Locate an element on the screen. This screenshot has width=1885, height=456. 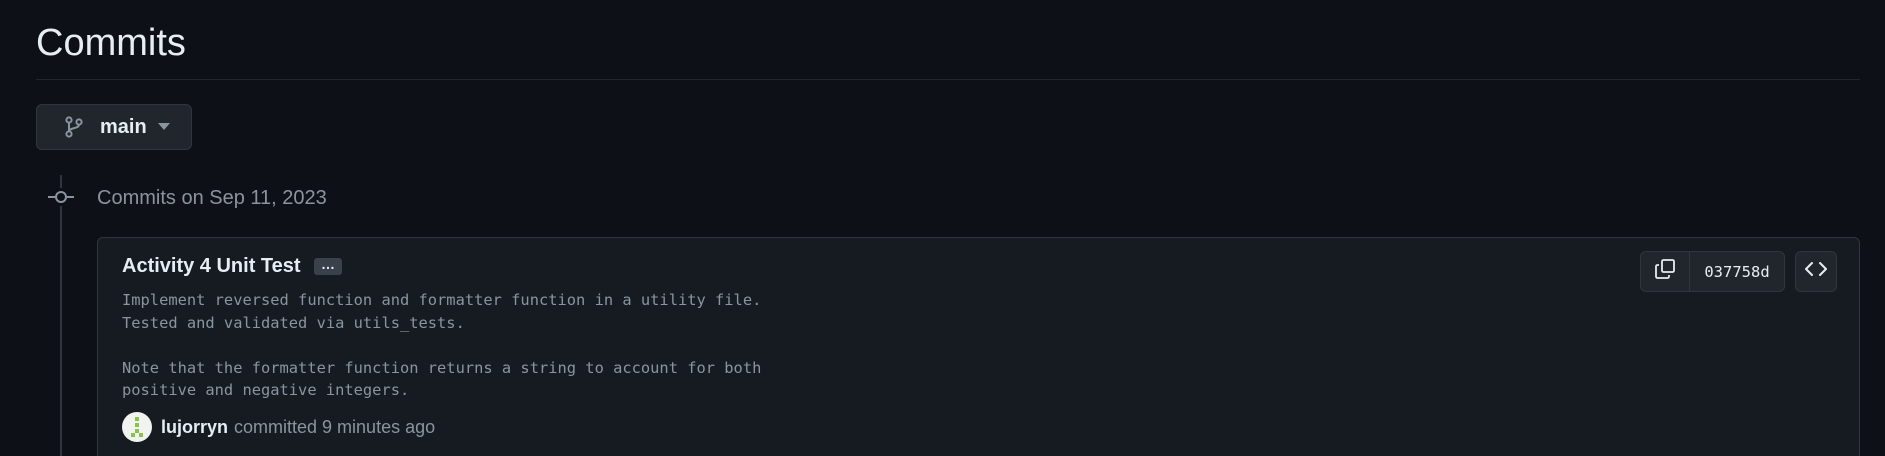
browse-repository-button is located at coordinates (1816, 271).